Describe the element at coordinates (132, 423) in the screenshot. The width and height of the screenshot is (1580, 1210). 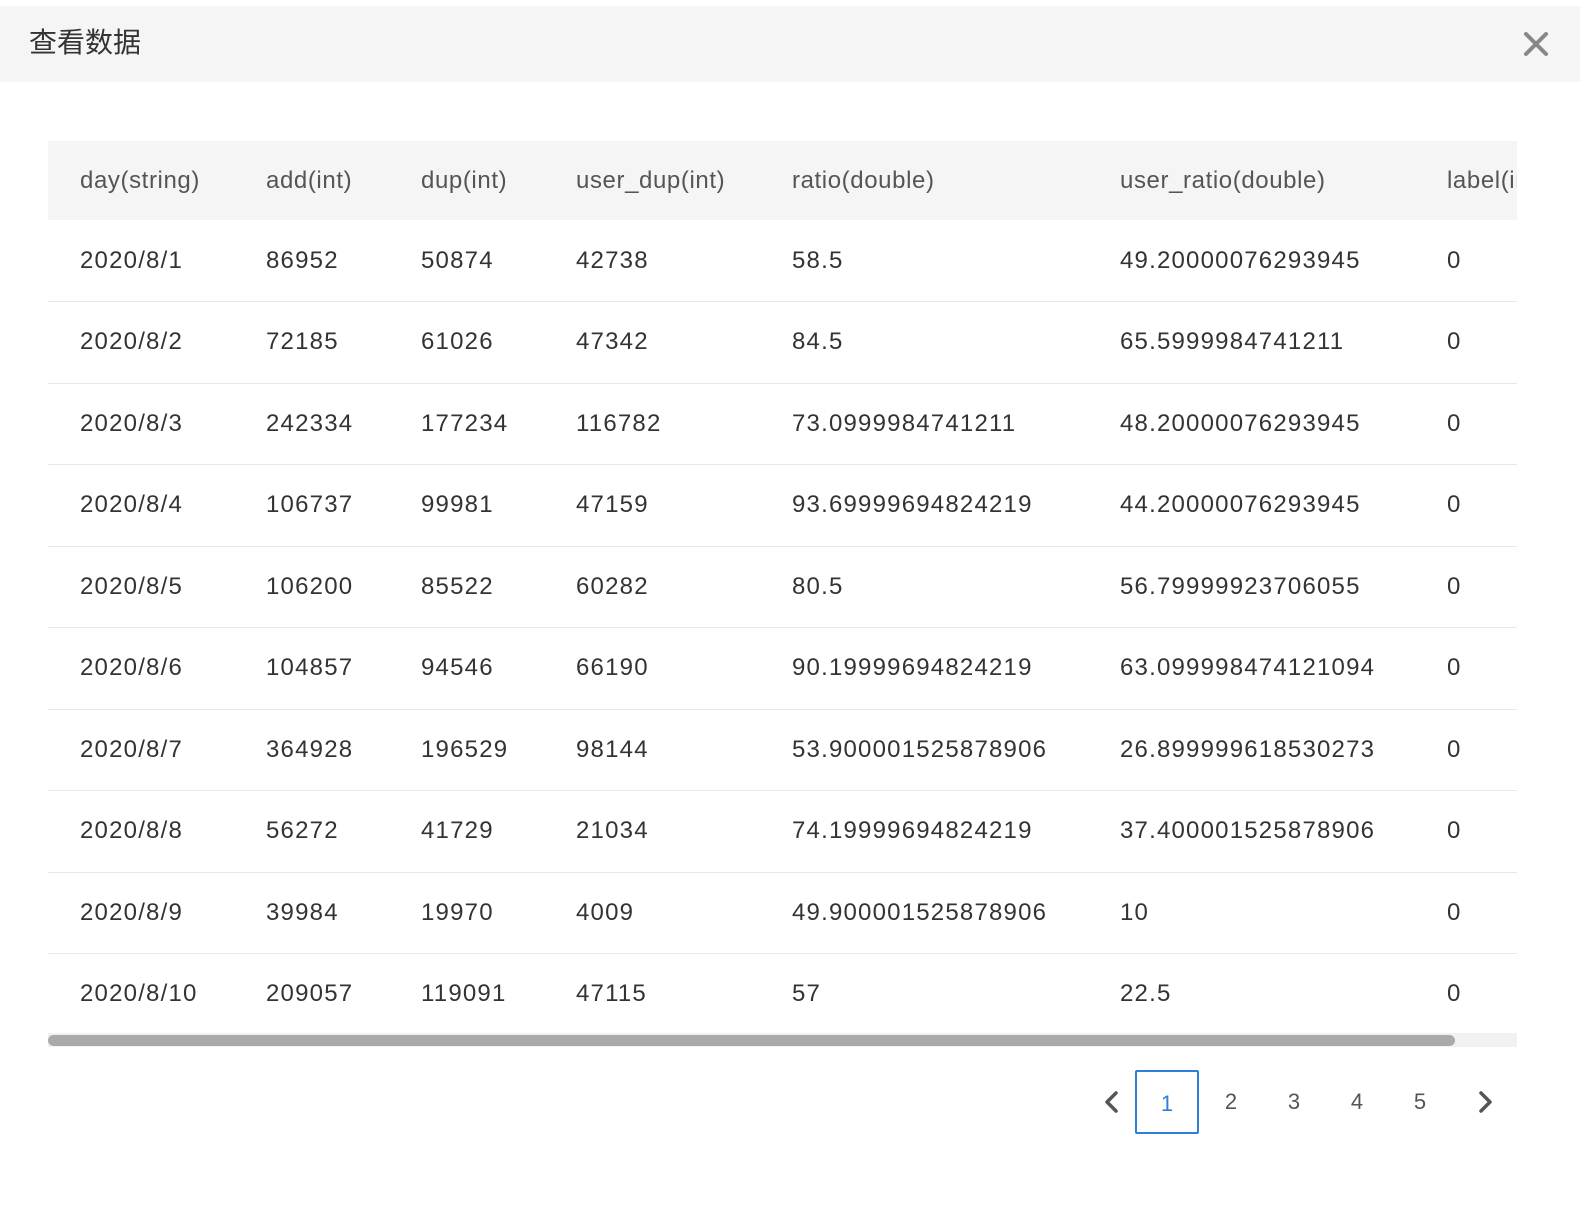
I see `cell-day: 2020/8/3` at that location.